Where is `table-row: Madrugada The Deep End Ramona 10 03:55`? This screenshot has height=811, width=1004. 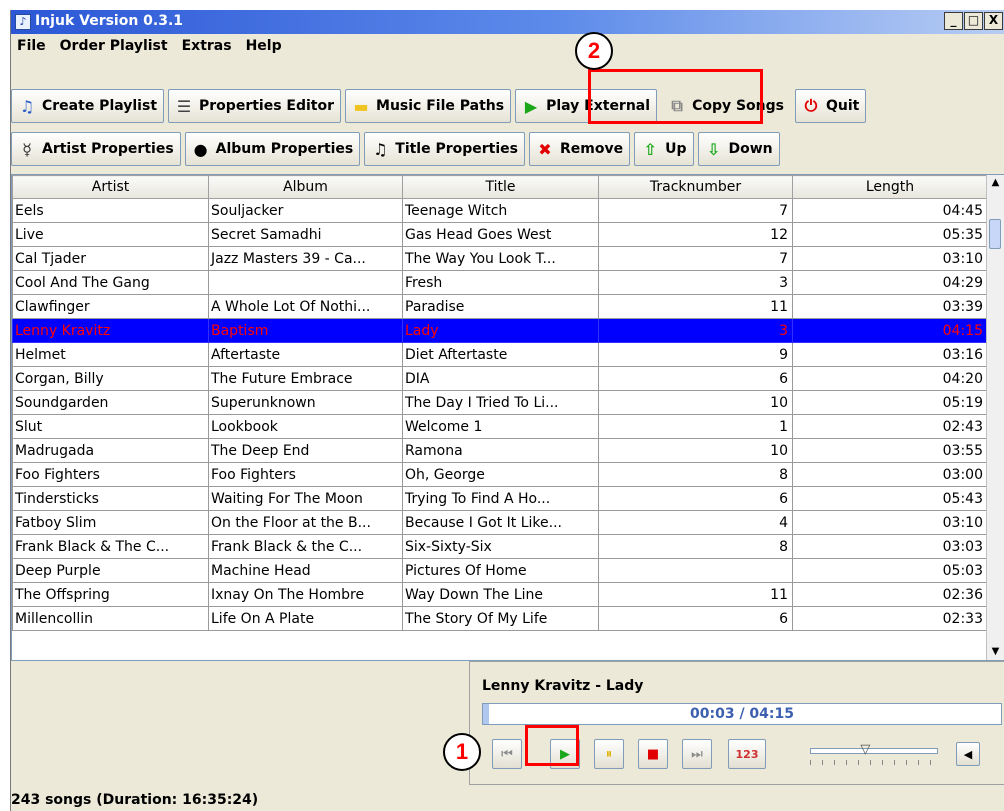
table-row: Madrugada The Deep End Ramona 10 03:55 is located at coordinates (500, 450).